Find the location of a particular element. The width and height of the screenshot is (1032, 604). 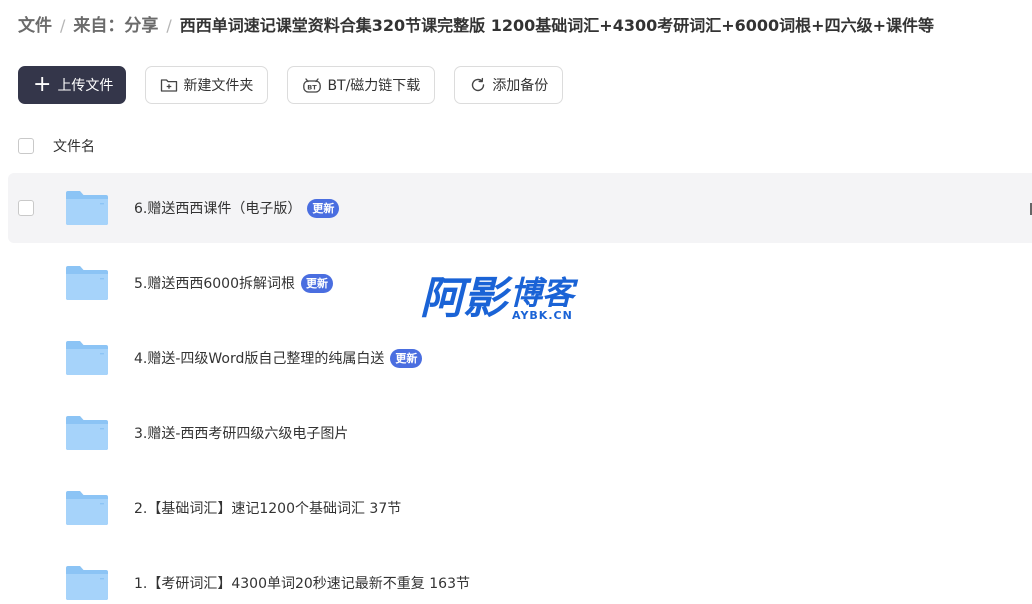

file-list-header: 文件名 is located at coordinates (56, 146).